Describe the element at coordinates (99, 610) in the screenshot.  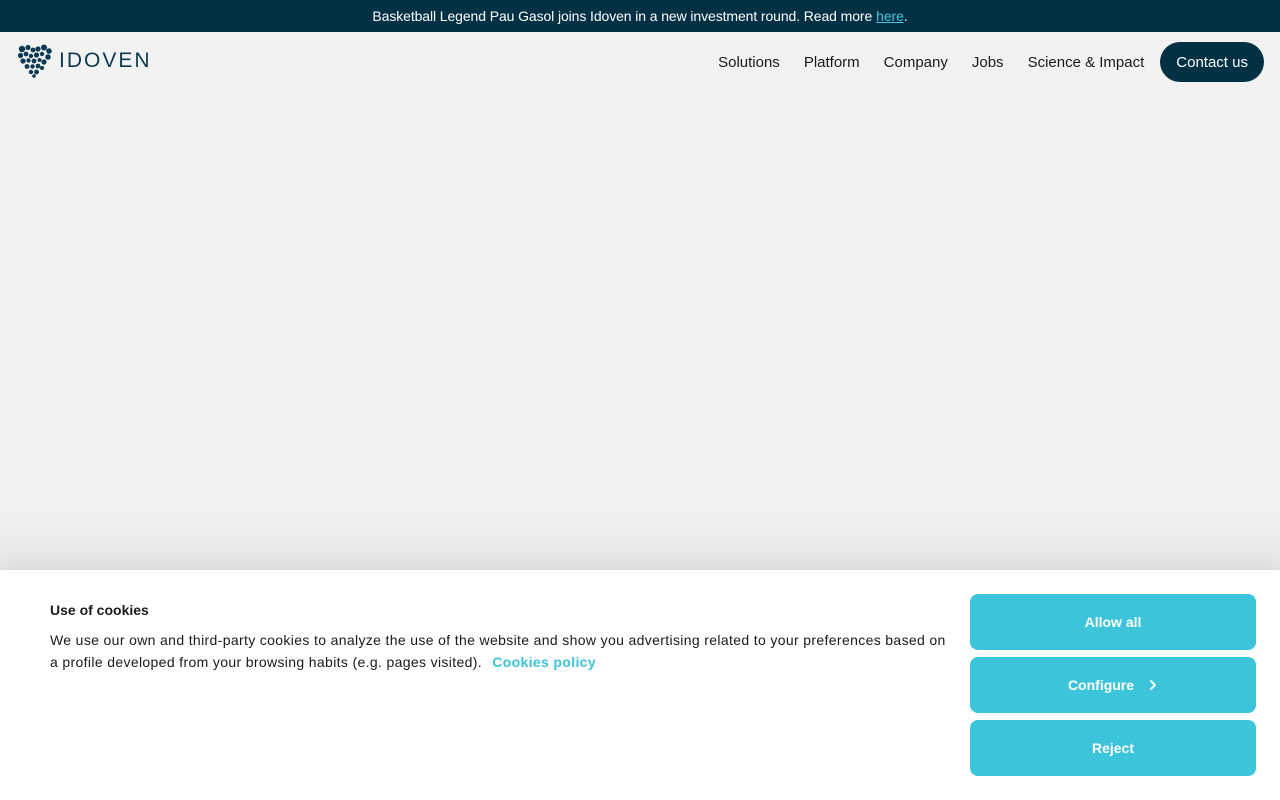
I see `cookie-title: Use of cookies` at that location.